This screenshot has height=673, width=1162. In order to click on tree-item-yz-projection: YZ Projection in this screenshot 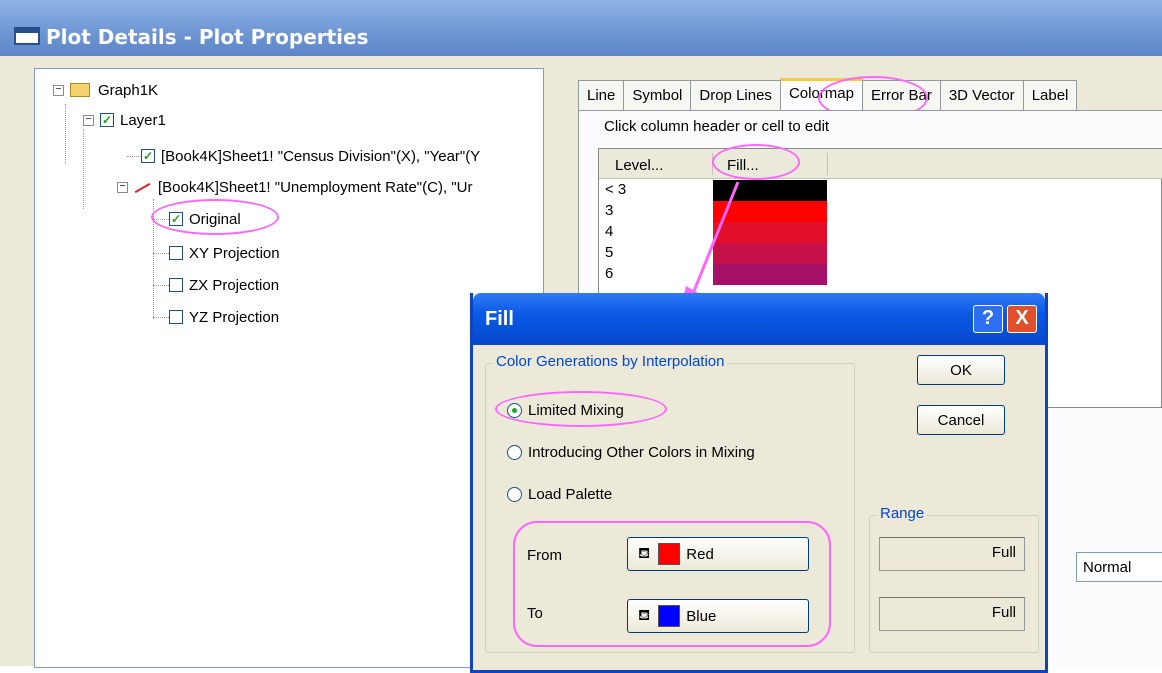, I will do `click(224, 317)`.